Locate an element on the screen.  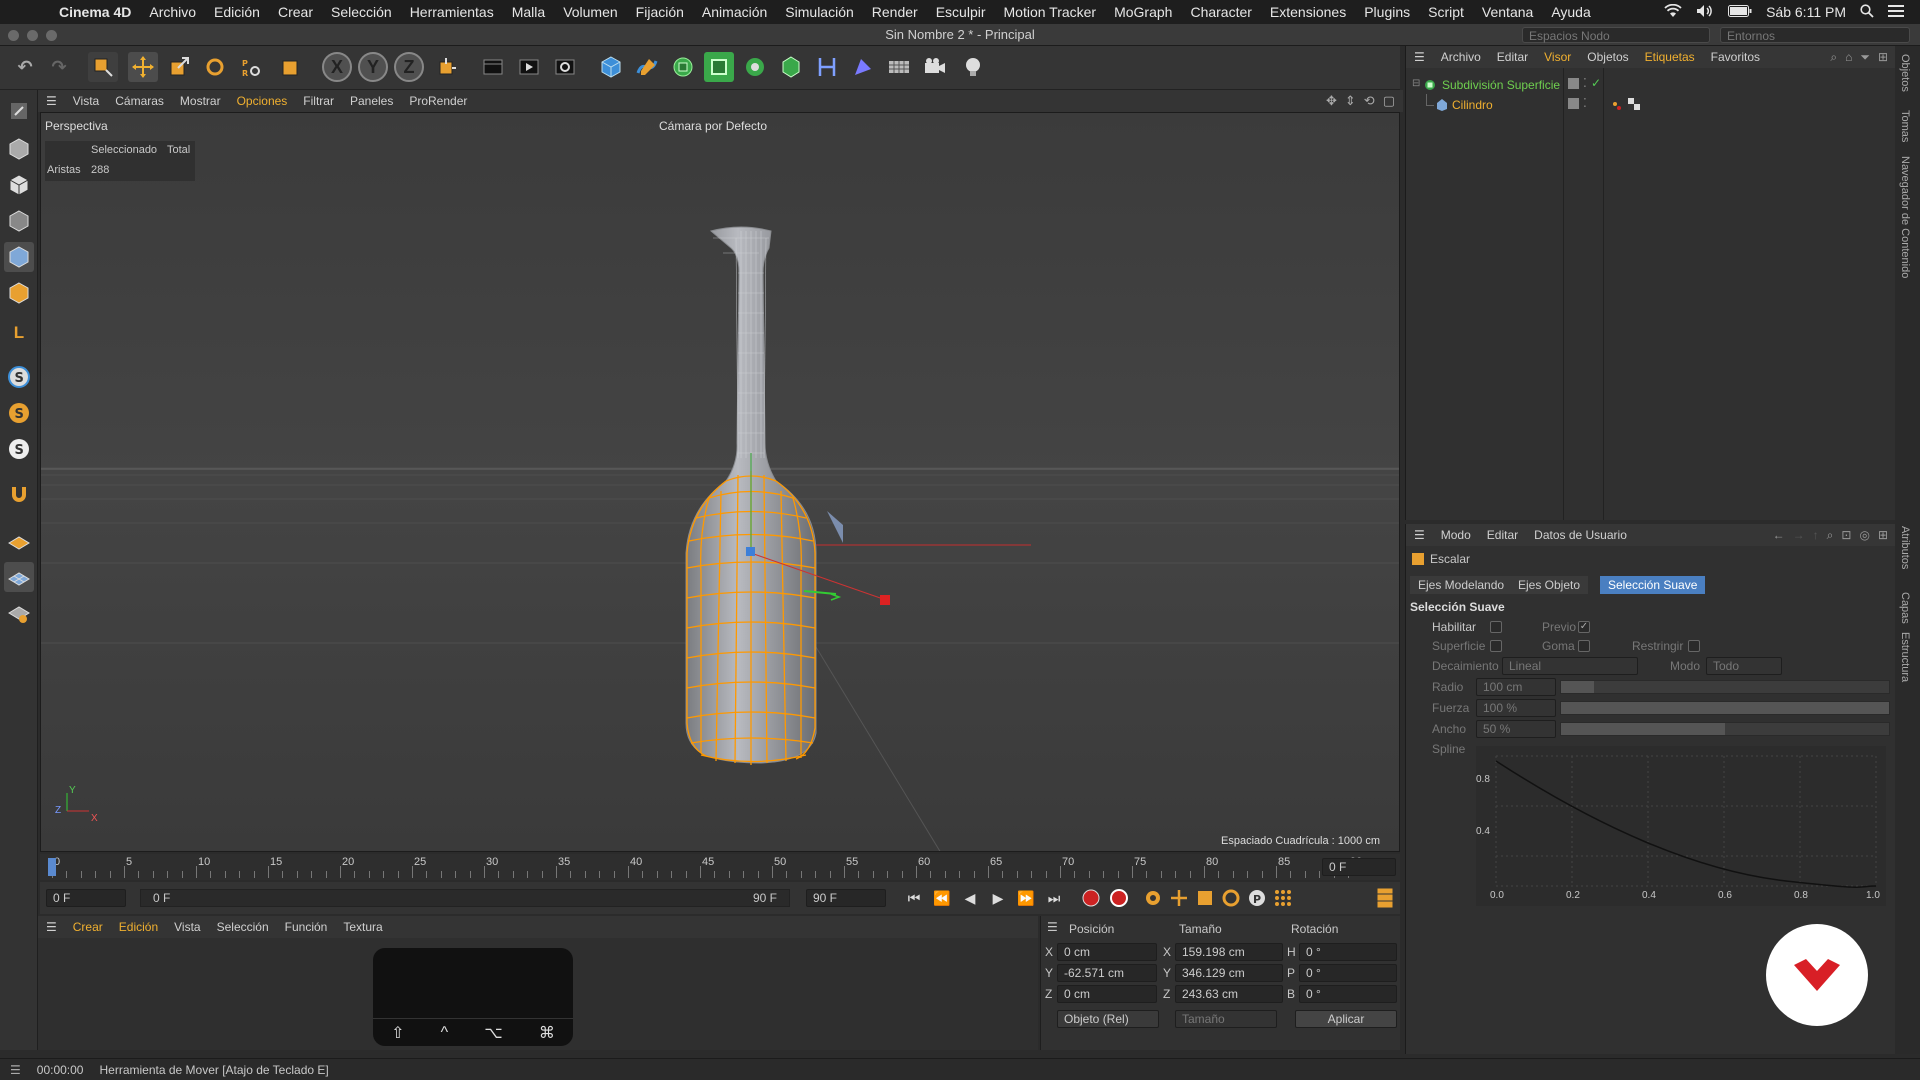
record-key-icon is located at coordinates (1091, 898).